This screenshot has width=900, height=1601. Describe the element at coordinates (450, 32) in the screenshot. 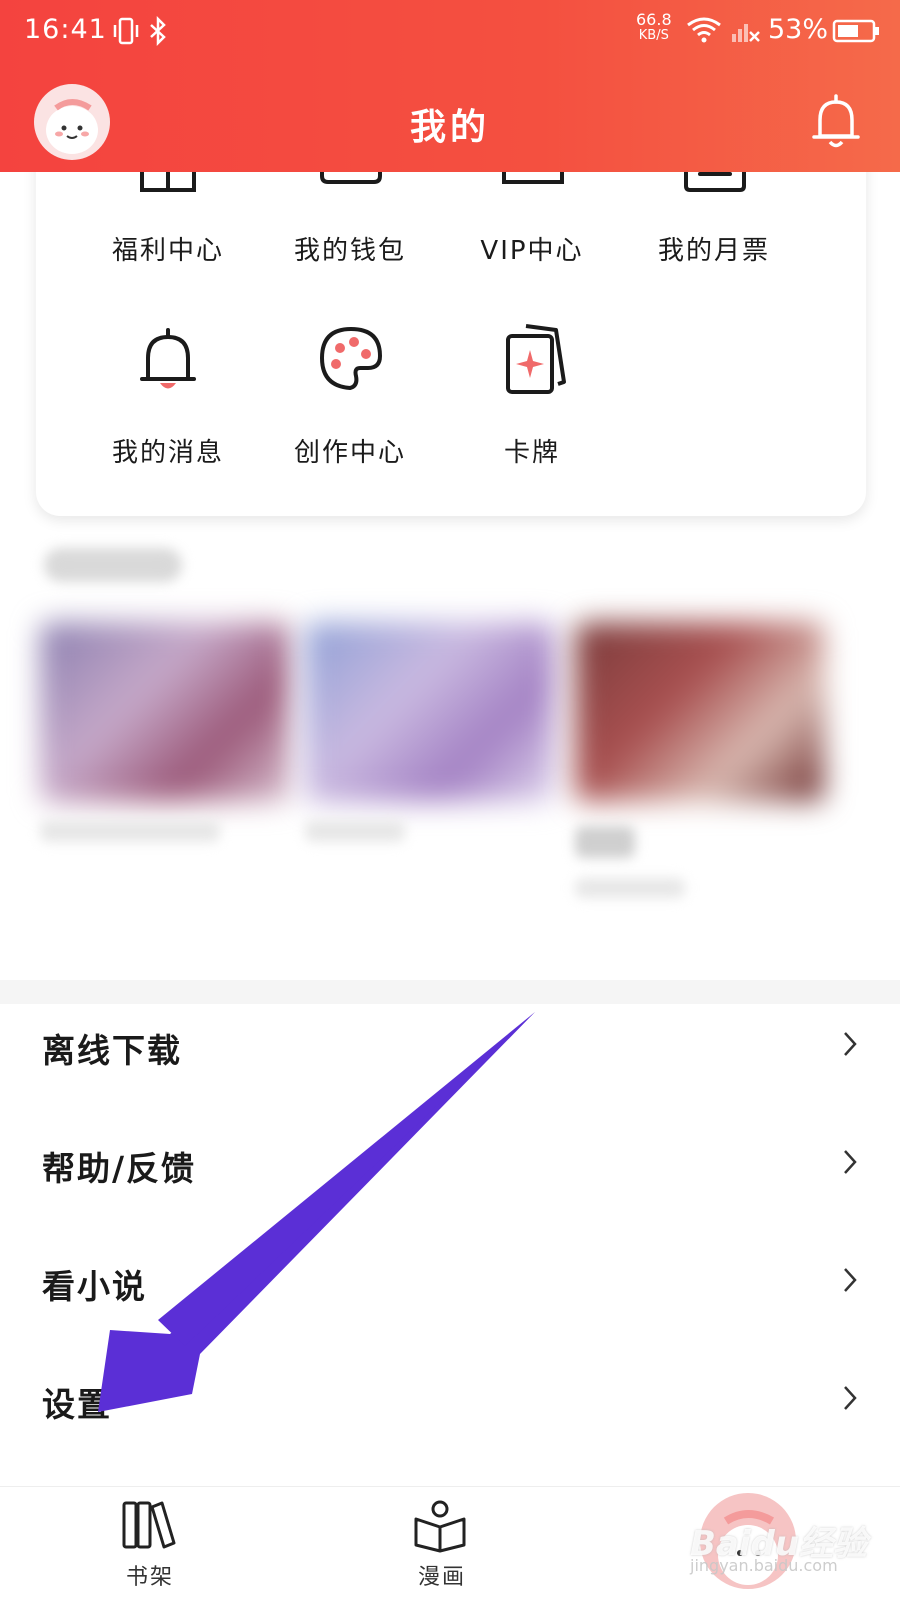

I see `status-bar: 16:41 66.8 KB/S 53%` at that location.